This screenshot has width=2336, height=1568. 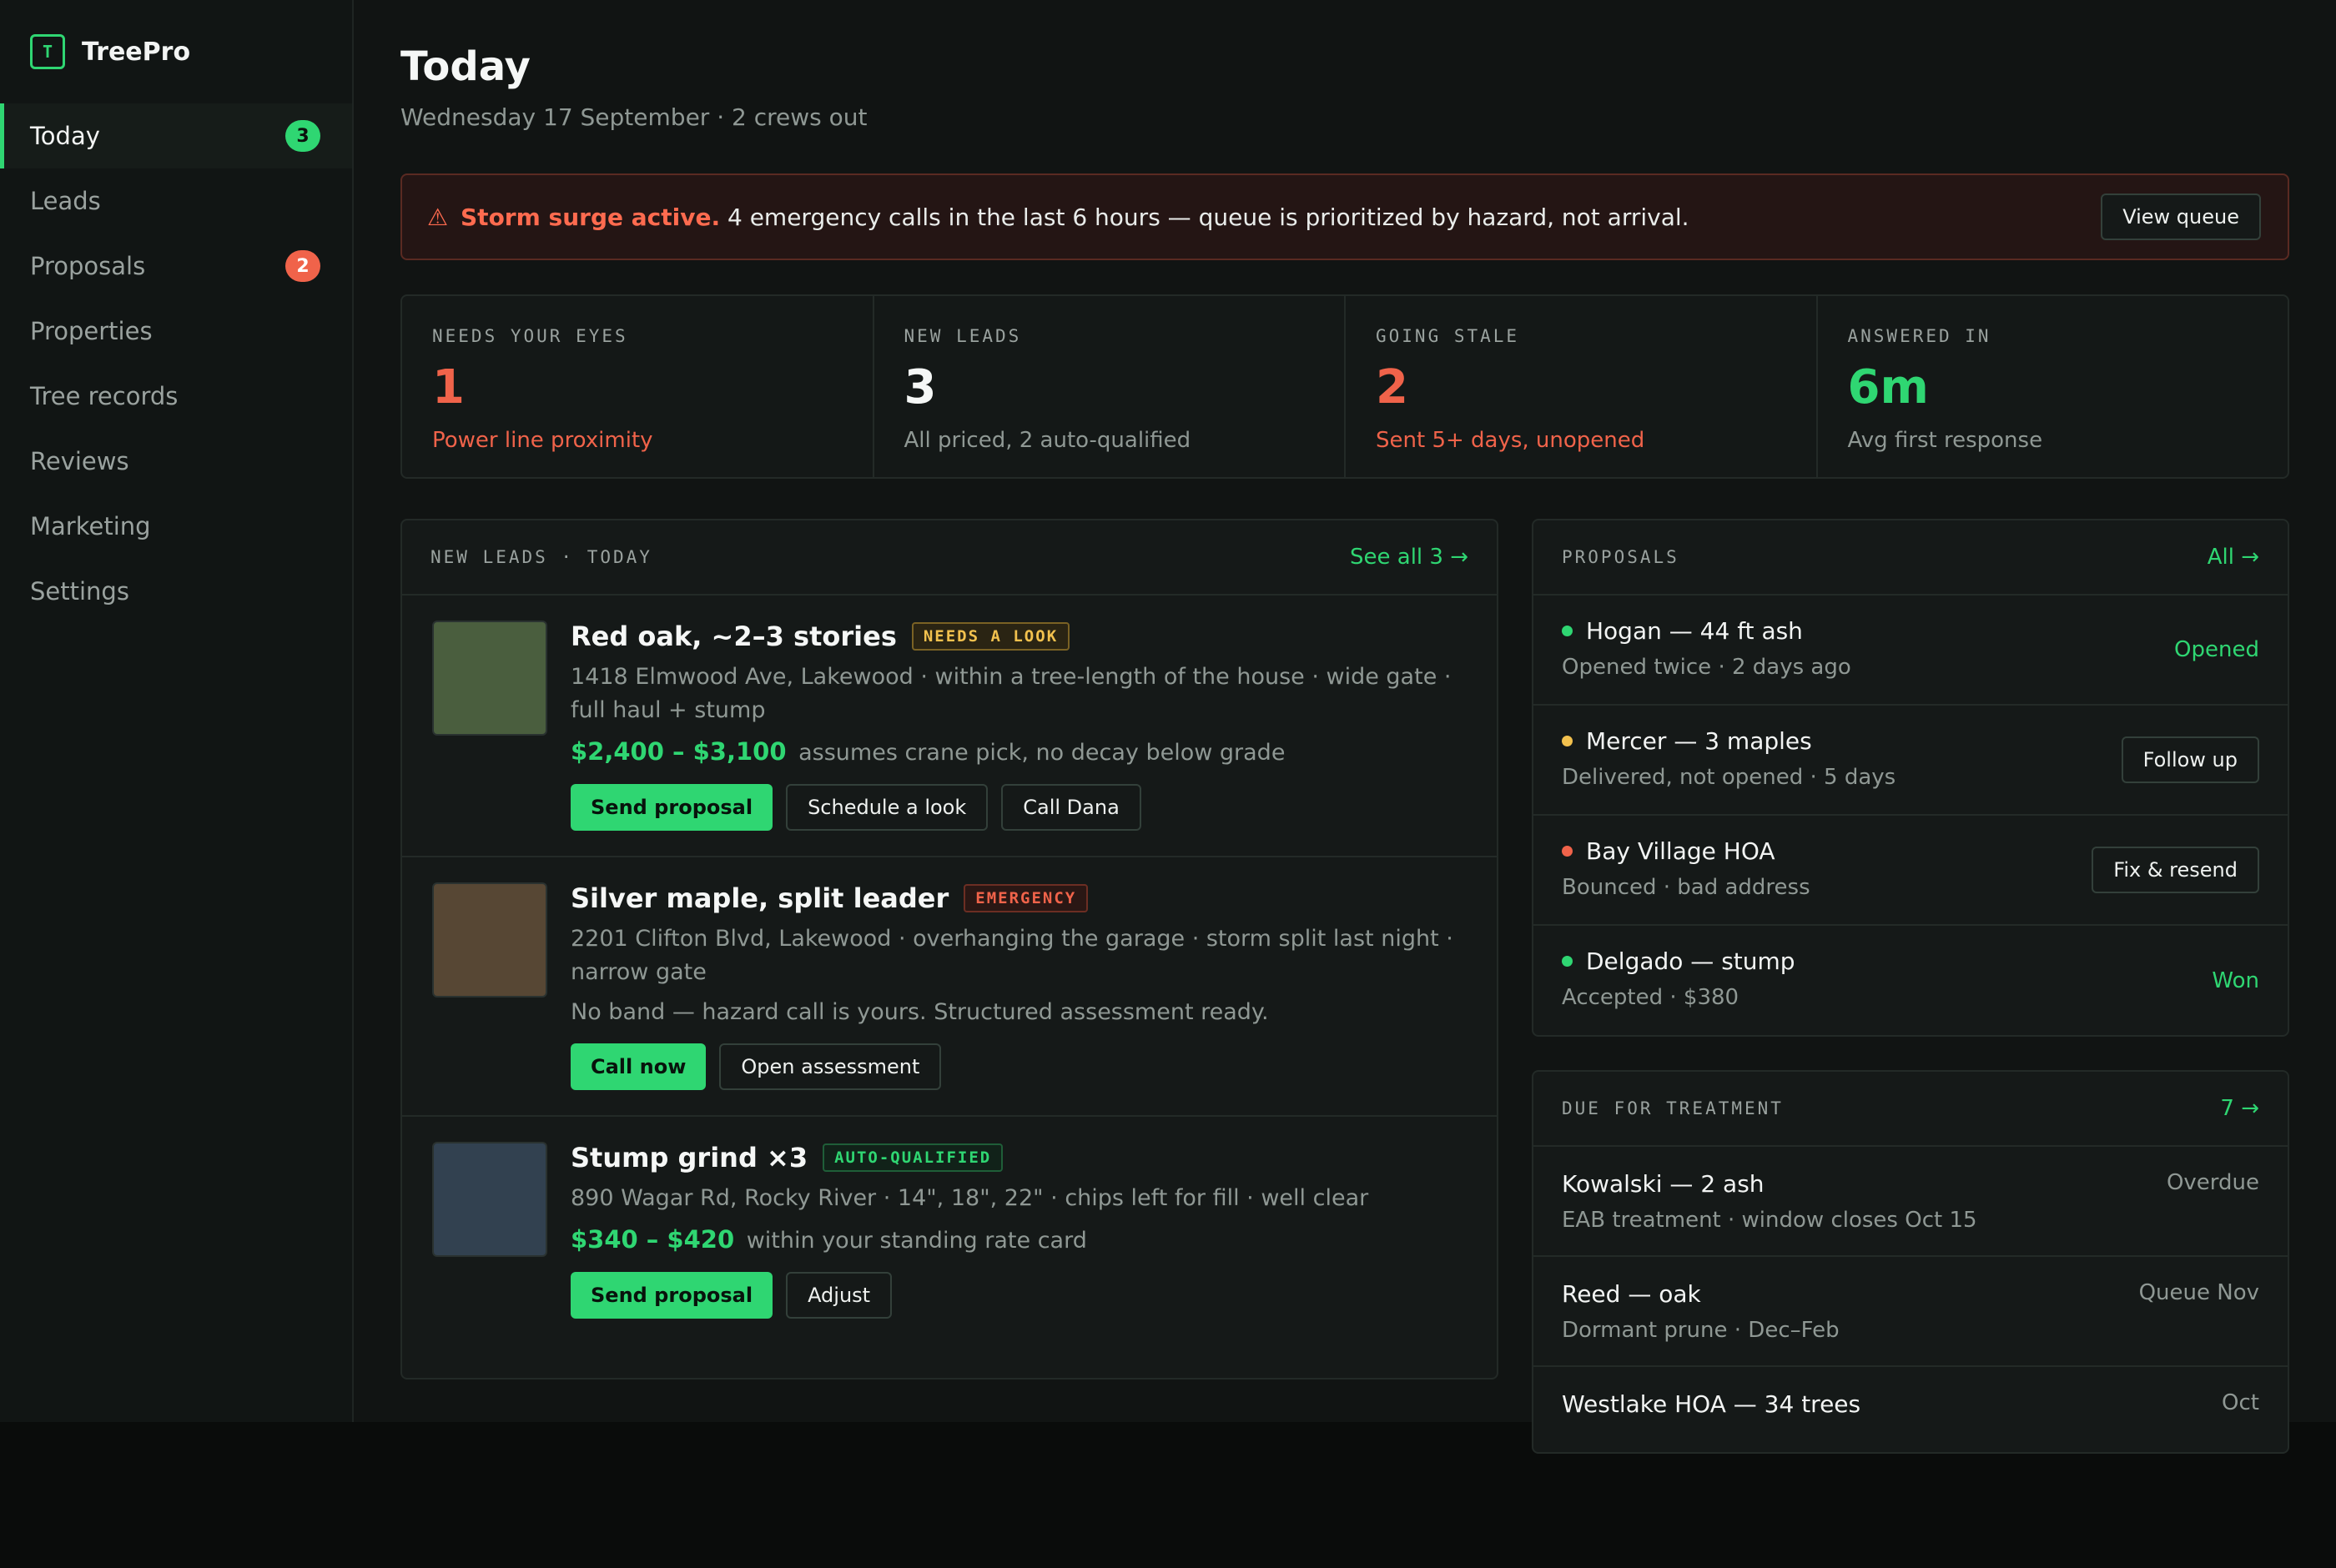 I want to click on stat-value: 2, so click(x=1392, y=387).